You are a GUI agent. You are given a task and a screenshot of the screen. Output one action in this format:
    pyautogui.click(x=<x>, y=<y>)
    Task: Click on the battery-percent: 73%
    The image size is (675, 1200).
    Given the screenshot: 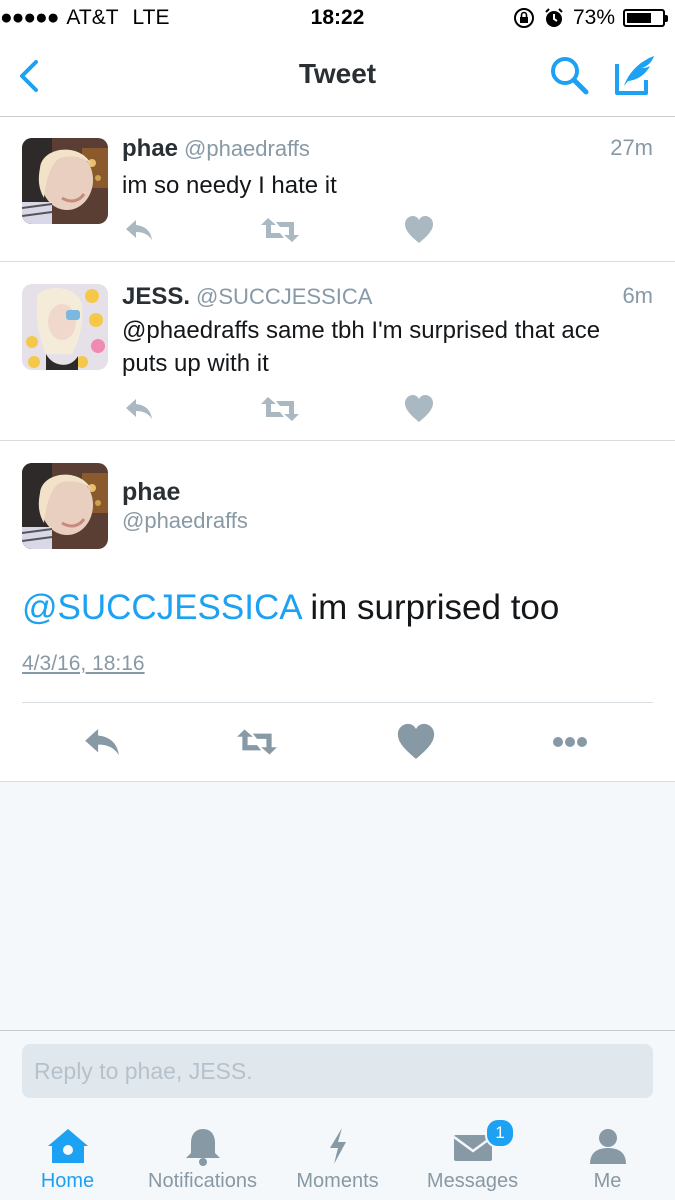 What is the action you would take?
    pyautogui.click(x=593, y=17)
    